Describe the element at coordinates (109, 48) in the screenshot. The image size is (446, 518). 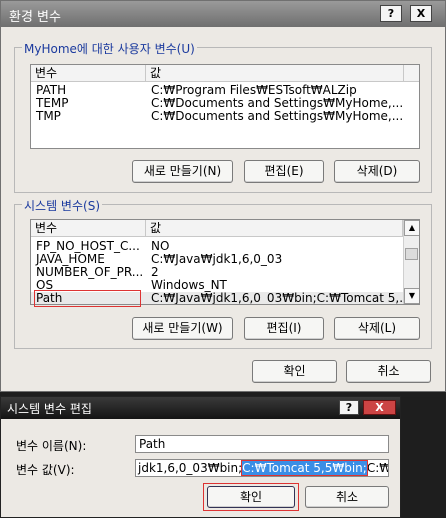
I see `user-variables-label: MyHome에 대한 사용자 변수(U)` at that location.